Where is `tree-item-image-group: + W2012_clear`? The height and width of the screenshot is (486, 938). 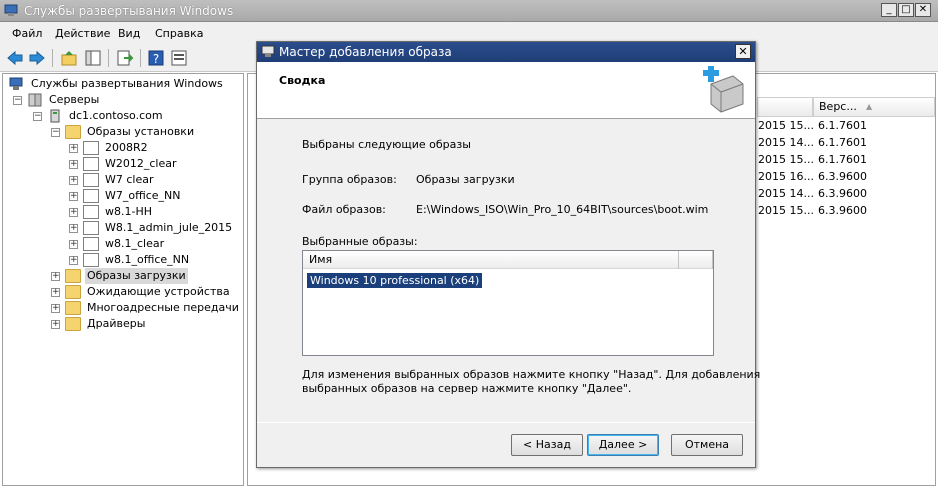
tree-item-image-group: + W2012_clear is located at coordinates (156, 164).